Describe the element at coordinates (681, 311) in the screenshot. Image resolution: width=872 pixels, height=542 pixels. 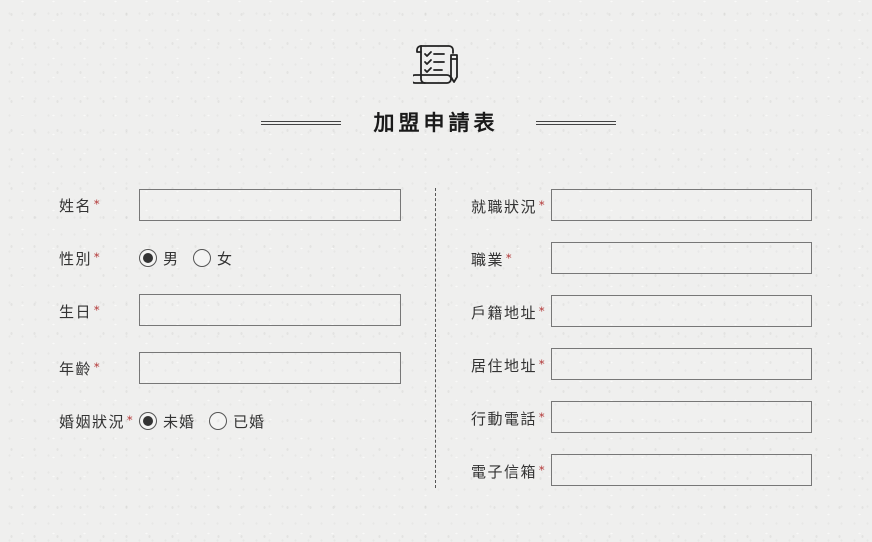
I see `registered-address-input` at that location.